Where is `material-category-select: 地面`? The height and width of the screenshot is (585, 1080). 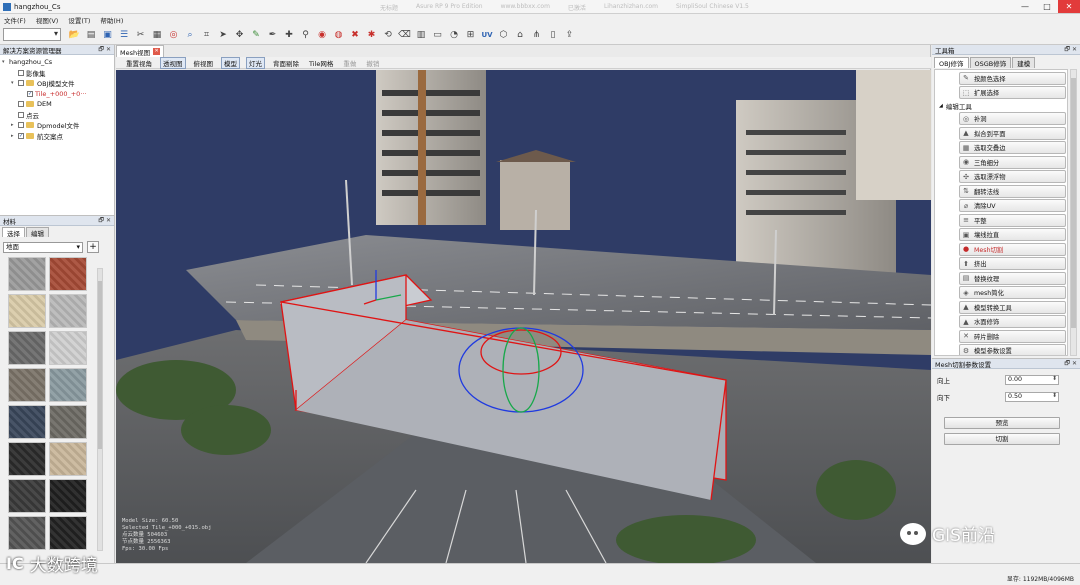
material-category-select: 地面 is located at coordinates (43, 247).